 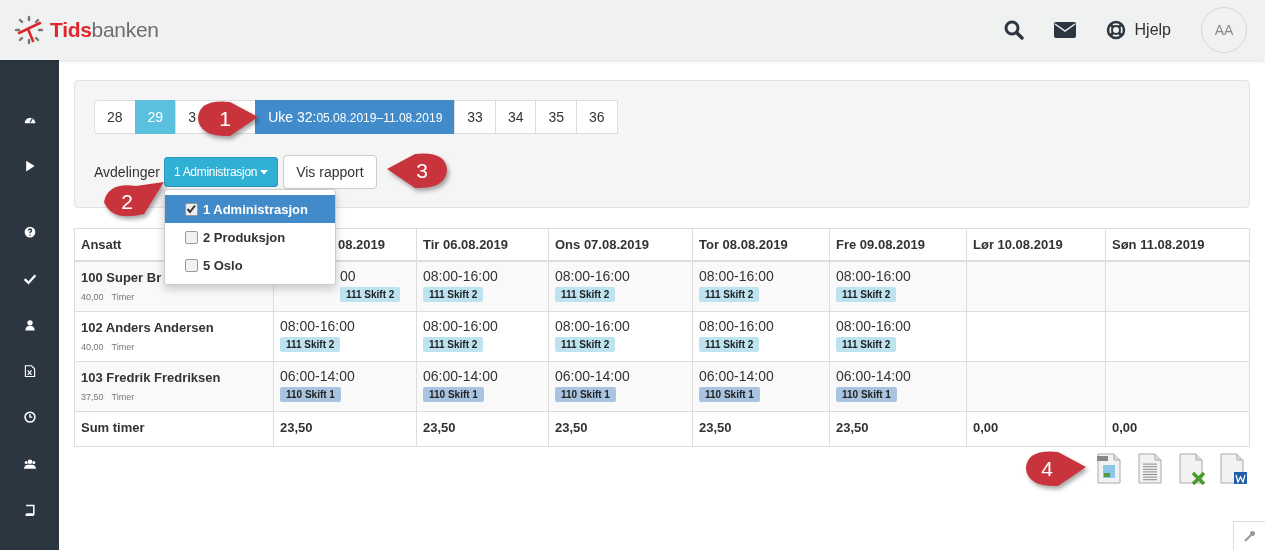 What do you see at coordinates (113, 427) in the screenshot?
I see `total-label: Sum timer` at bounding box center [113, 427].